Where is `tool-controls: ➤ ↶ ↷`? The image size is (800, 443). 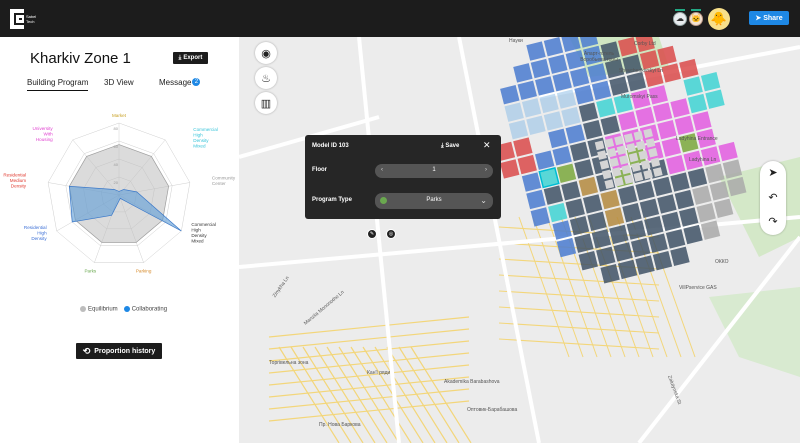
tool-controls: ➤ ↶ ↷ is located at coordinates (773, 198).